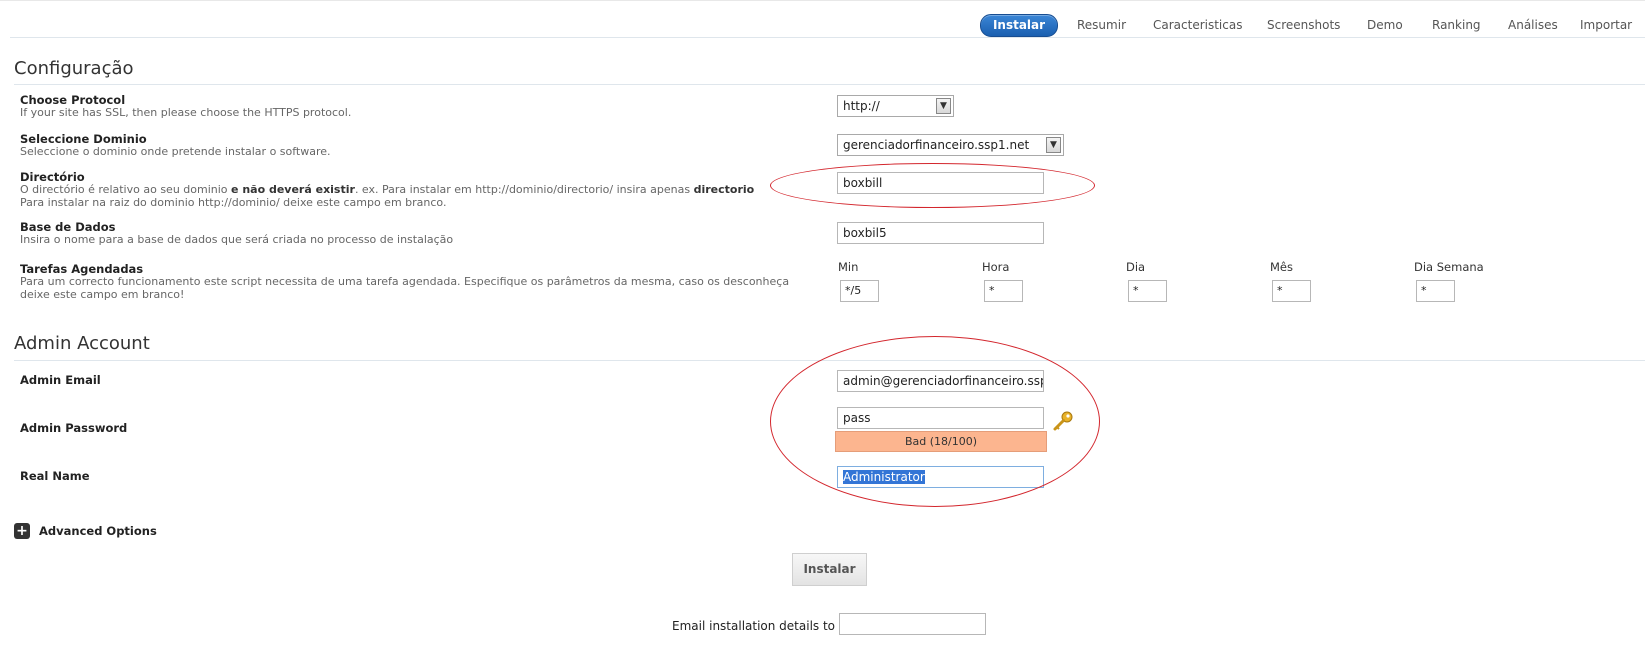 The width and height of the screenshot is (1645, 649). I want to click on tab-analises: Análises, so click(1533, 25).